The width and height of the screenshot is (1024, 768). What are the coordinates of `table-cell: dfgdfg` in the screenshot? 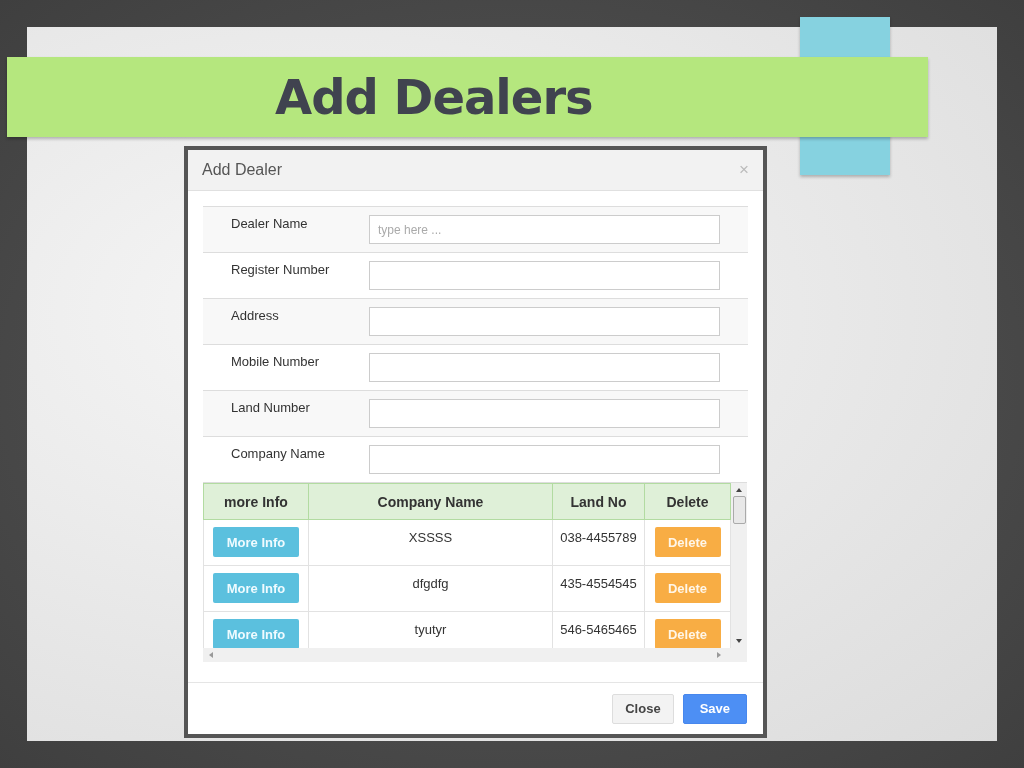 It's located at (430, 588).